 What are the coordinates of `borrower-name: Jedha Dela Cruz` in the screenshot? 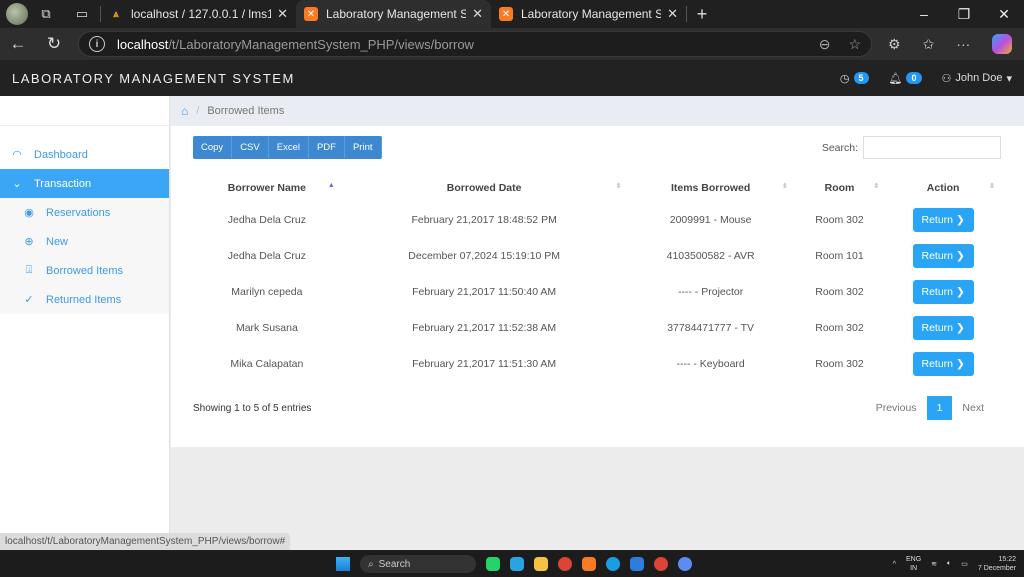 It's located at (266, 220).